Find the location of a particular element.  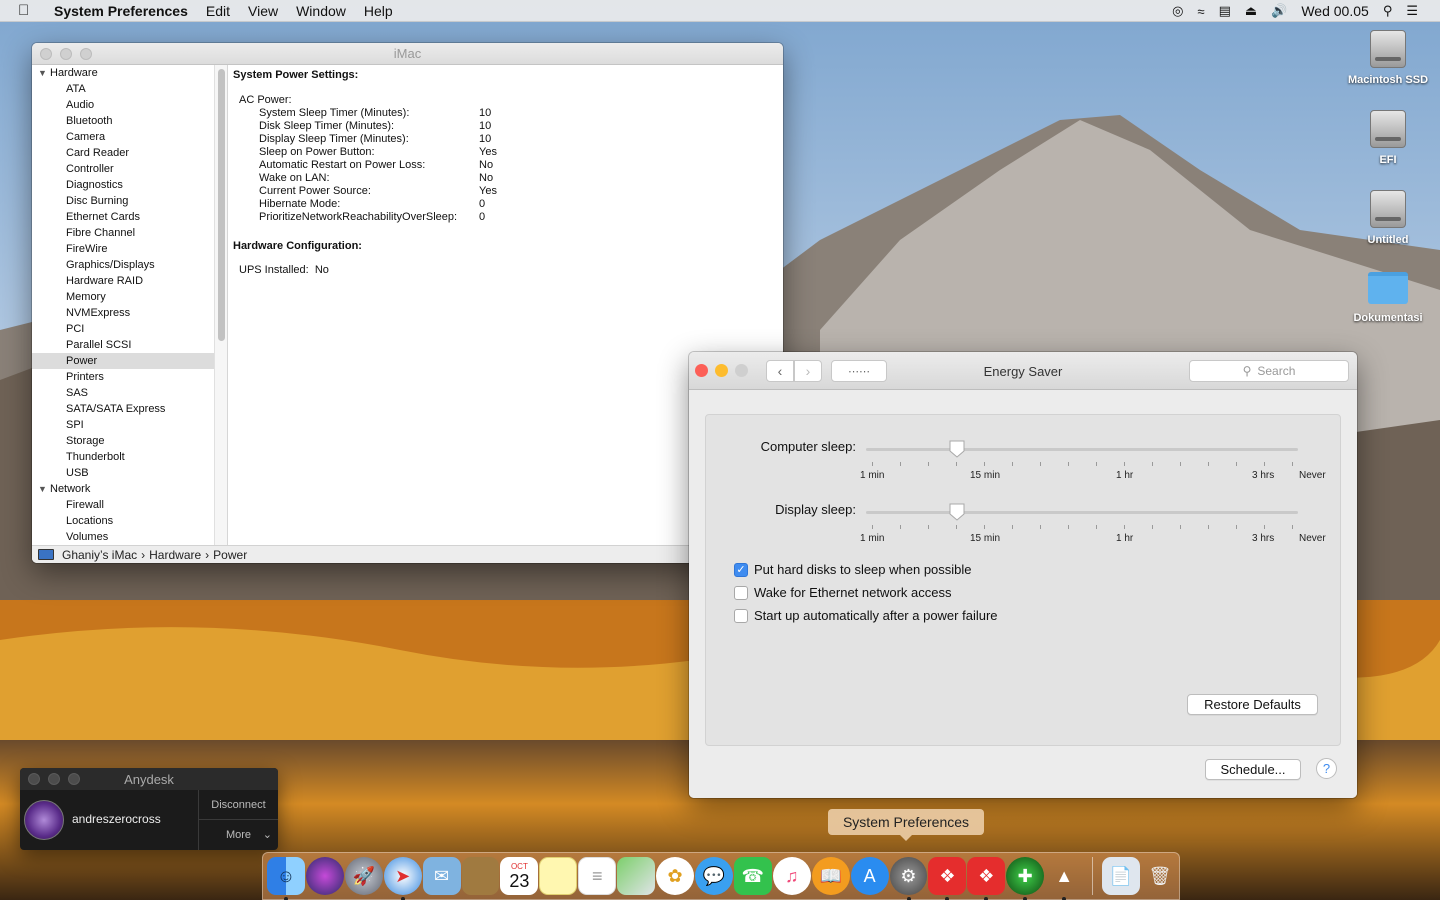

facetime-icon: ☎ is located at coordinates (752, 876).